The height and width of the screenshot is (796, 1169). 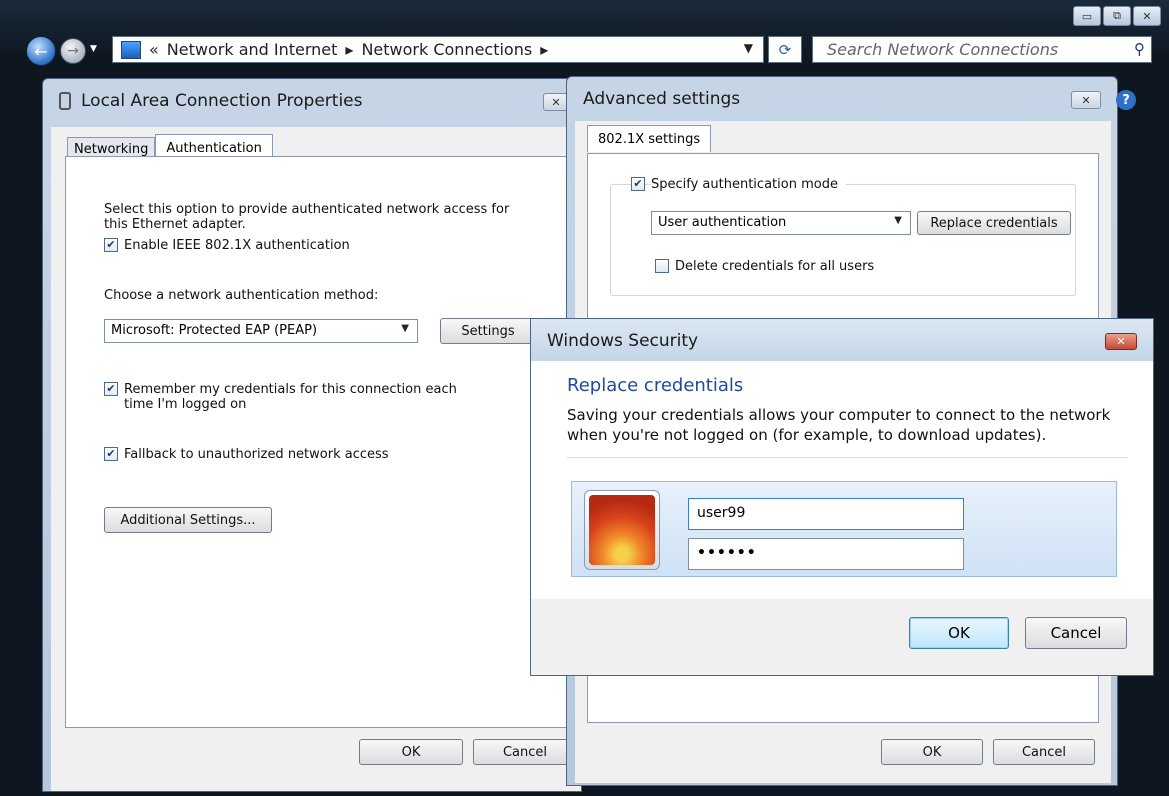 I want to click on username-field: user99, so click(x=826, y=514).